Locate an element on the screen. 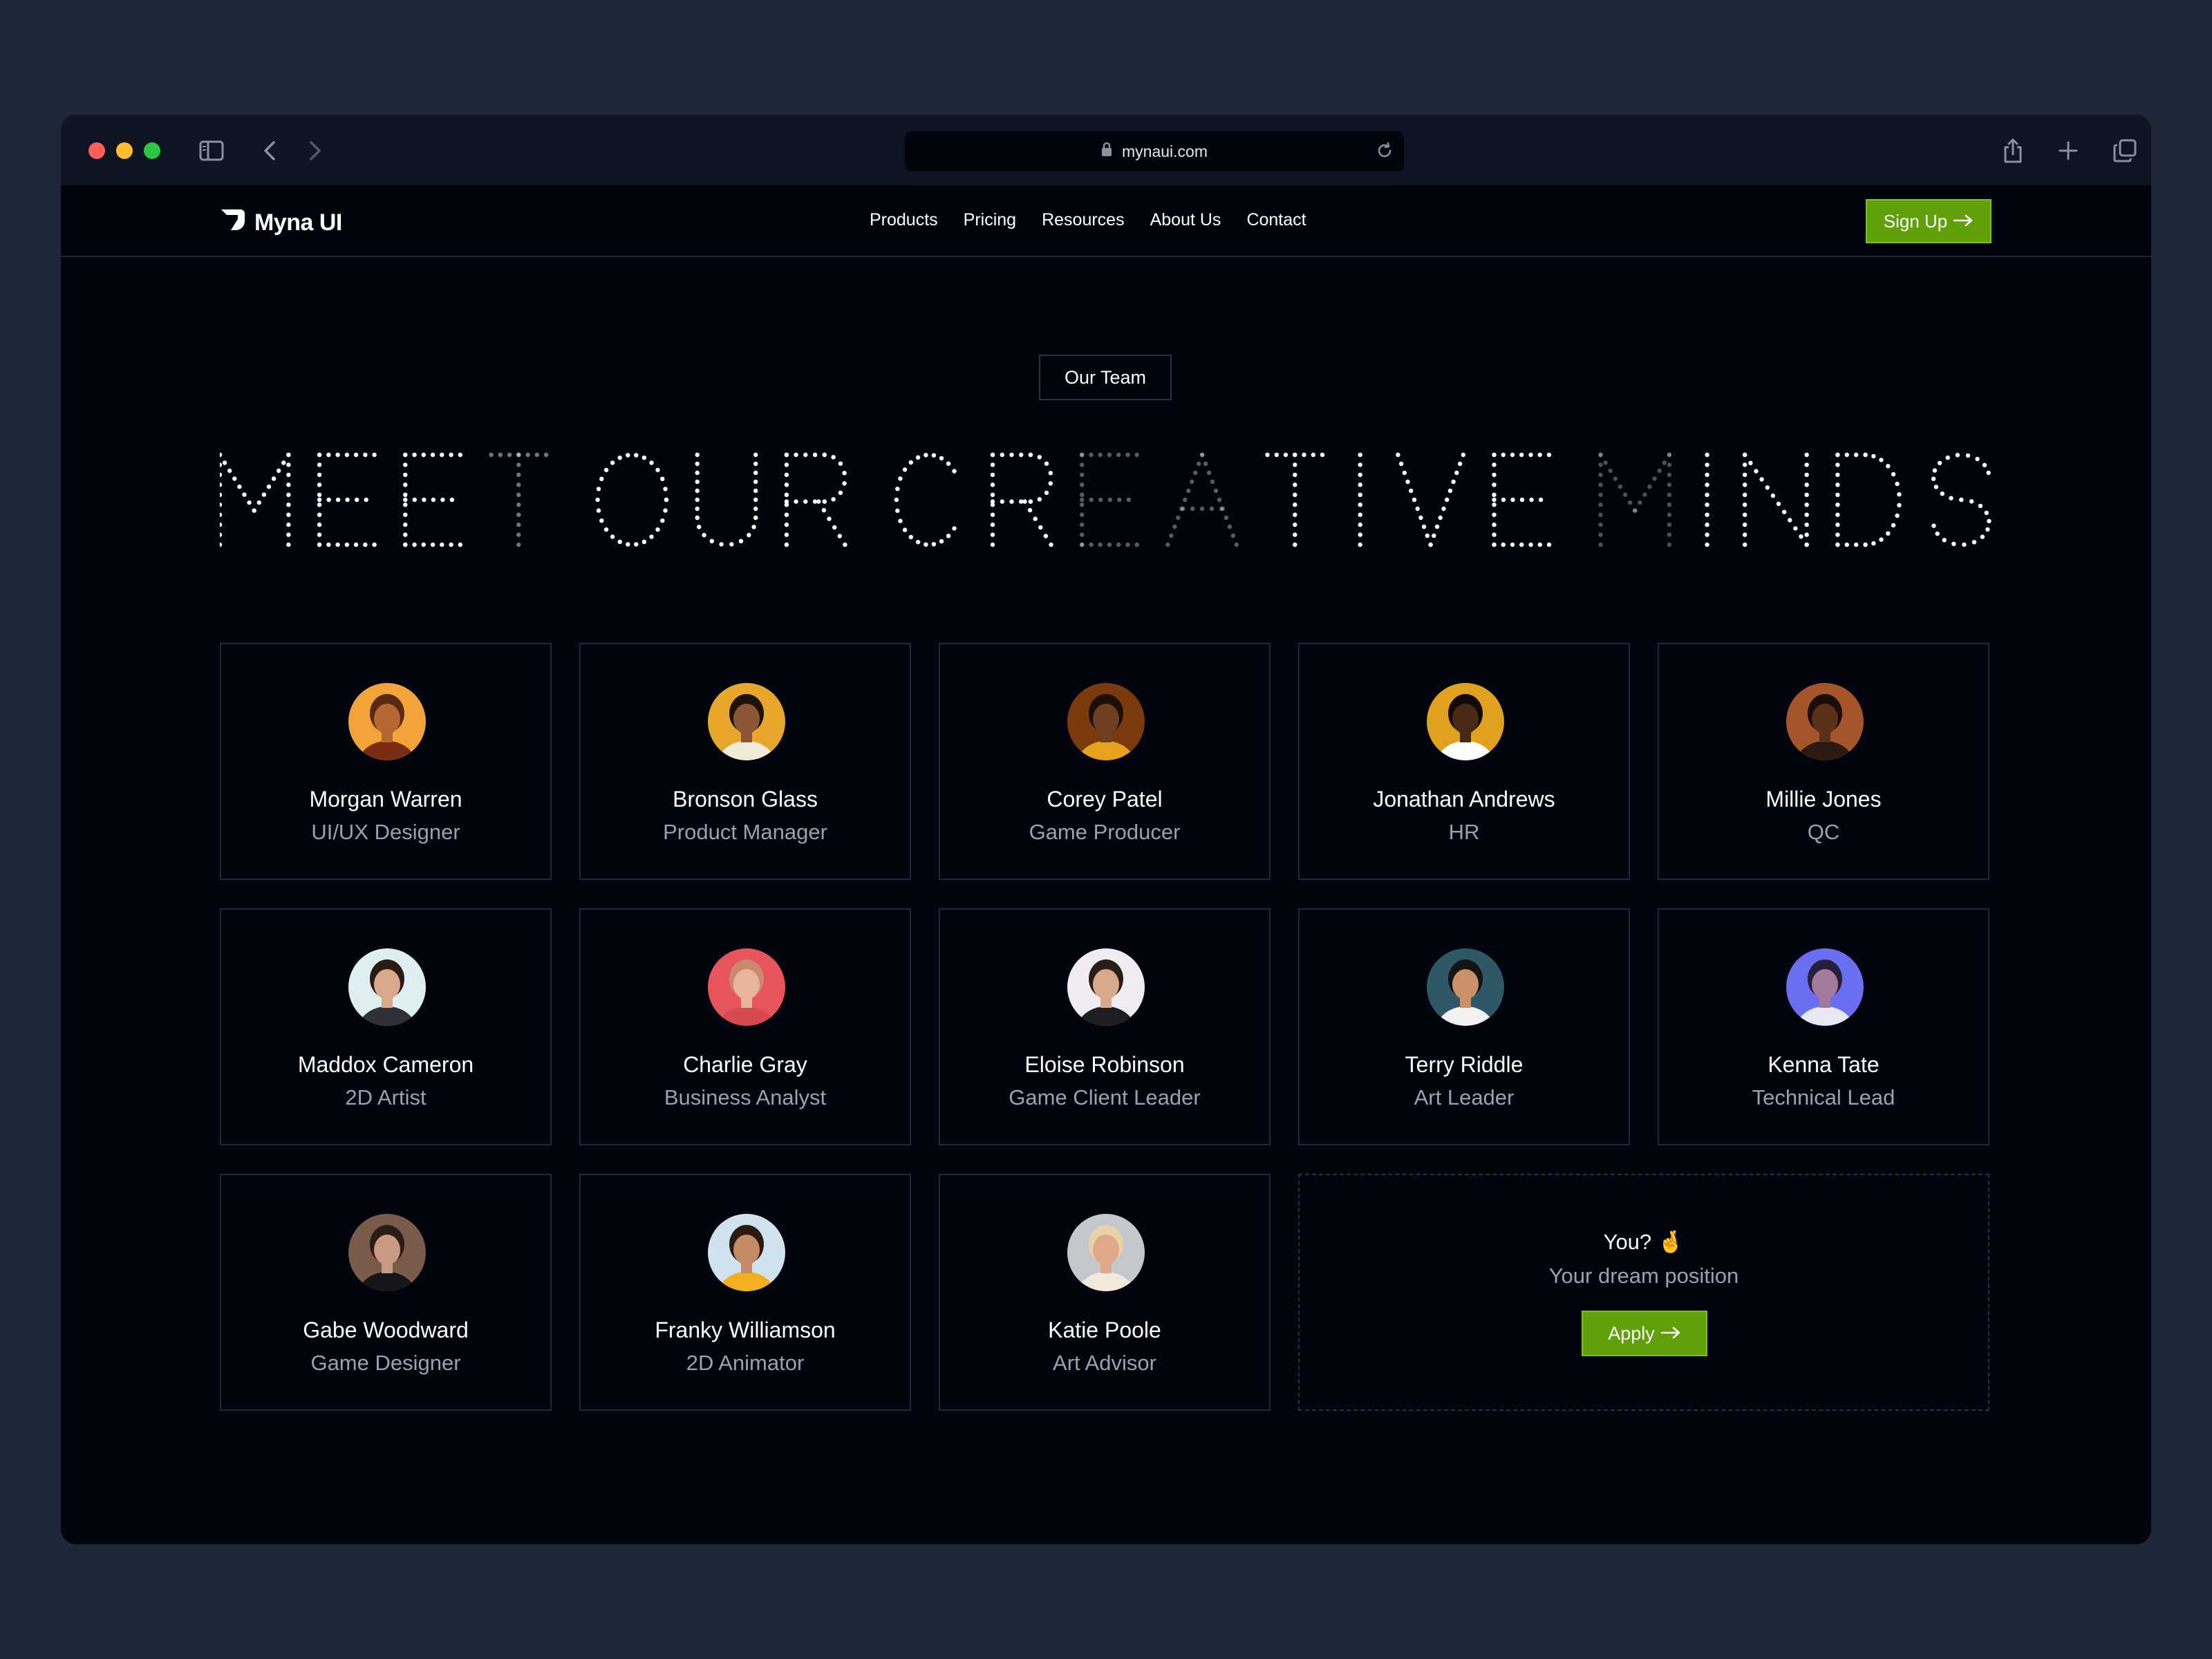 This screenshot has height=1659, width=2212. join-team-card: You? 🤞 Your dream position Apply is located at coordinates (1643, 1292).